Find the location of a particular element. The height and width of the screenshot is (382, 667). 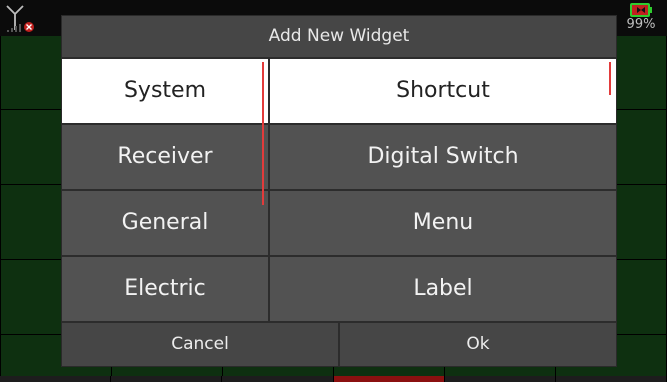

widget-row: Electric Label is located at coordinates (339, 288).